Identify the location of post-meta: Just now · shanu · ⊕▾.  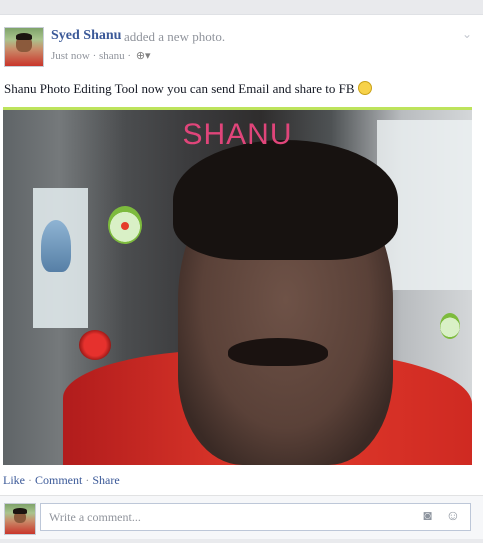
(101, 55).